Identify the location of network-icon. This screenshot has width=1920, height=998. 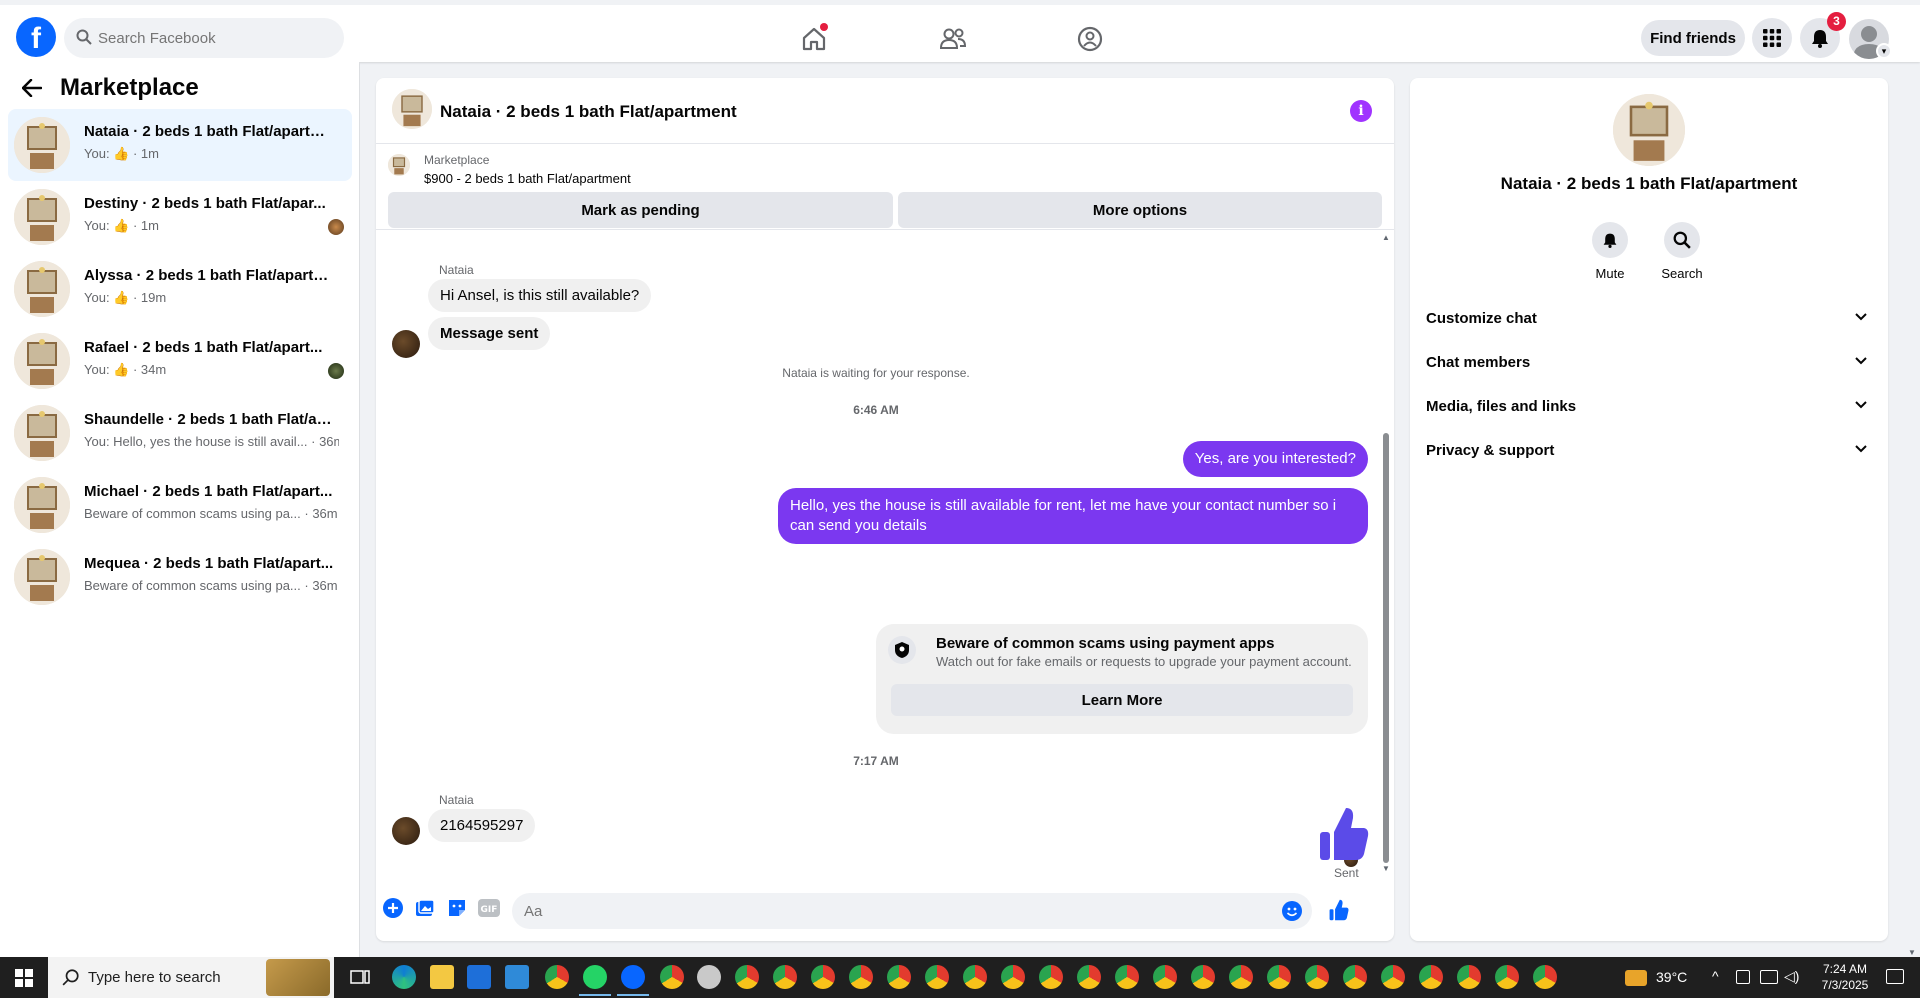
(1743, 977).